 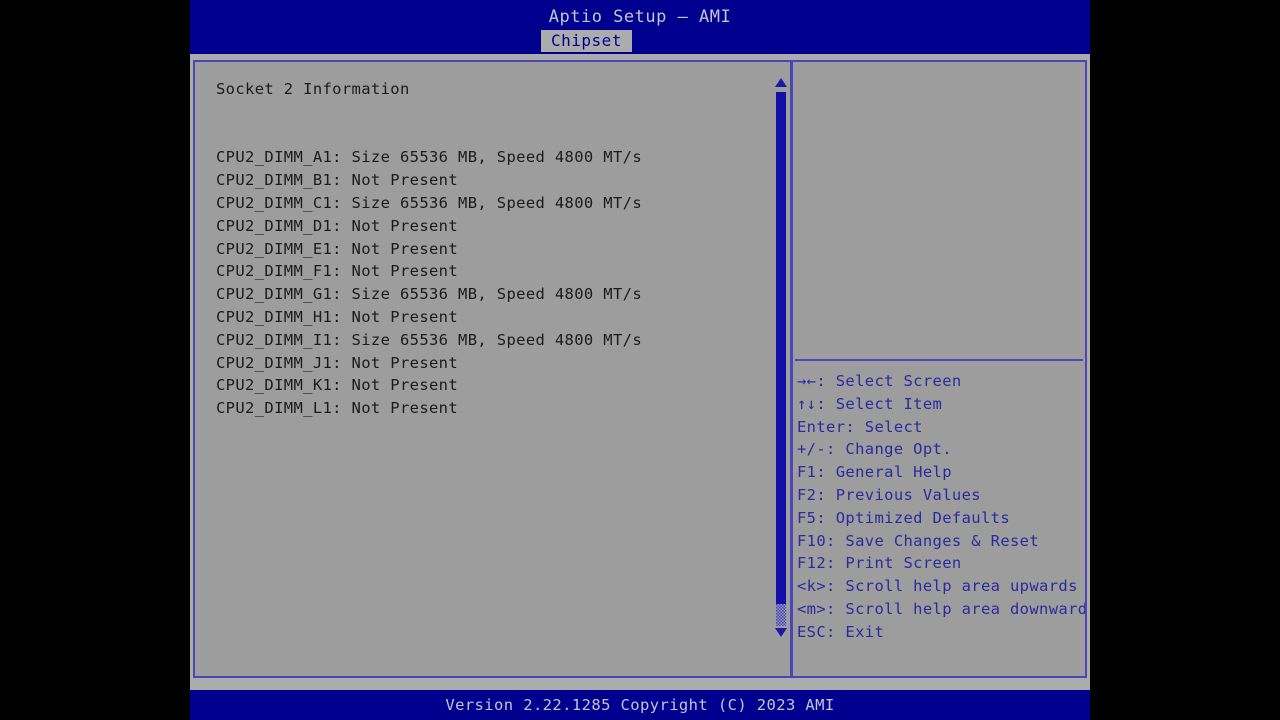 What do you see at coordinates (941, 608) in the screenshot?
I see `help-key-scroll-down: <m>: Scroll help area downwards` at bounding box center [941, 608].